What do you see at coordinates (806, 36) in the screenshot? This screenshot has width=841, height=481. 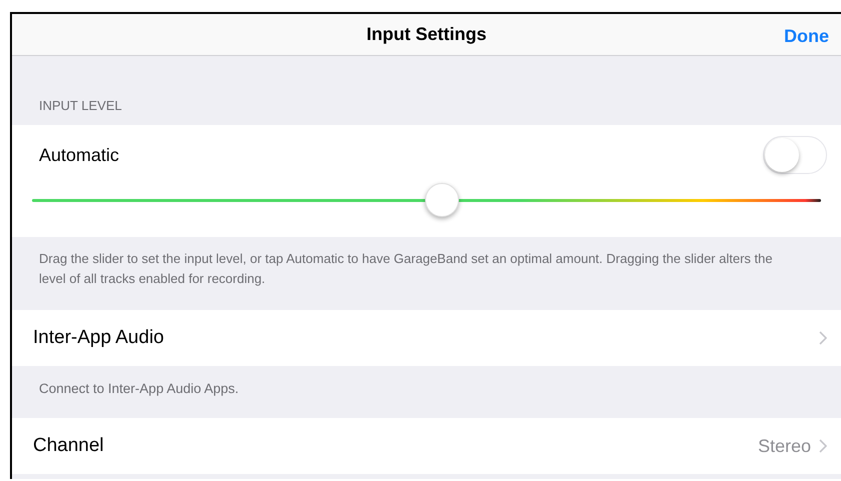 I see `done-button: Done` at bounding box center [806, 36].